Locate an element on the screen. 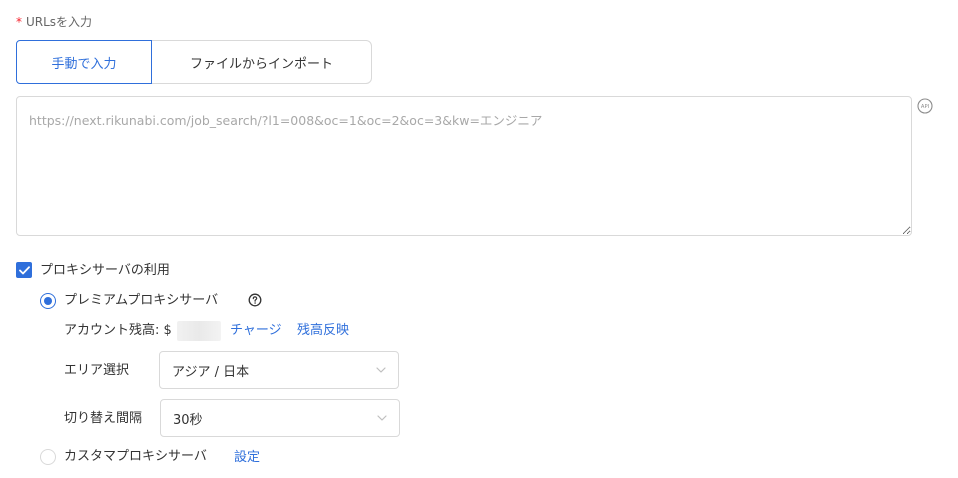  balance-value-masked is located at coordinates (199, 331).